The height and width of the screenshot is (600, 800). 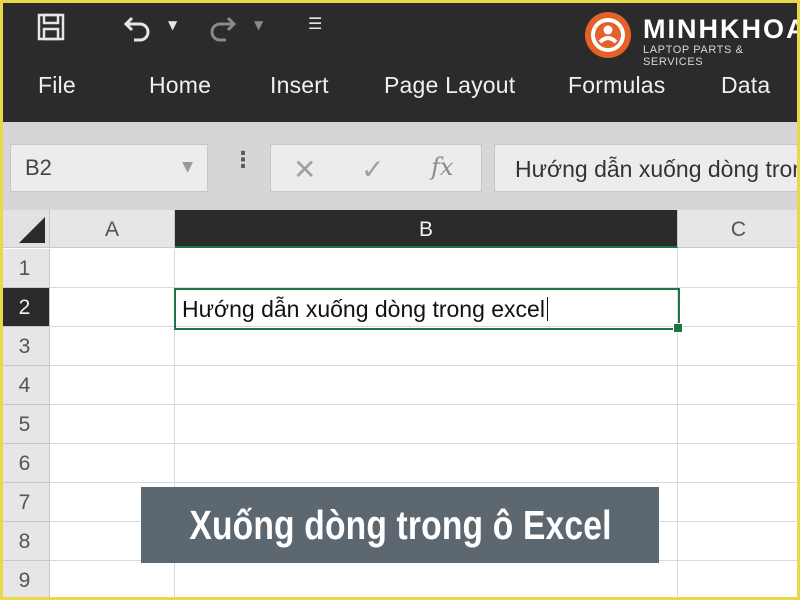 I want to click on cell-a5, so click(x=112, y=424).